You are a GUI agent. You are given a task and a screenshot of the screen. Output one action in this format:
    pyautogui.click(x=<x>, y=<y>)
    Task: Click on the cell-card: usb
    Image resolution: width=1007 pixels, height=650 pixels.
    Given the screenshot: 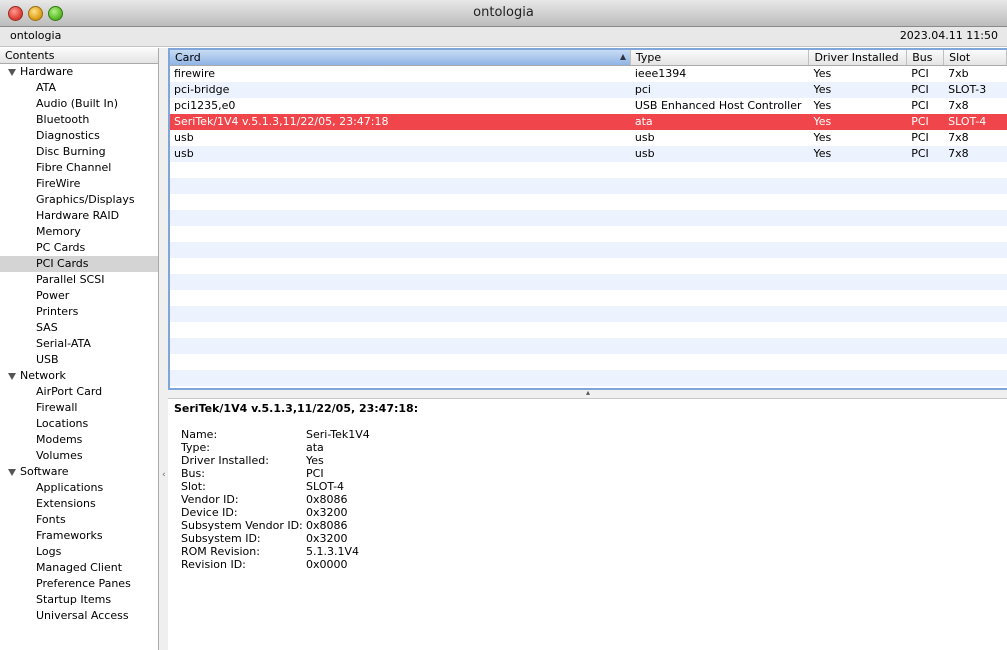 What is the action you would take?
    pyautogui.click(x=184, y=153)
    